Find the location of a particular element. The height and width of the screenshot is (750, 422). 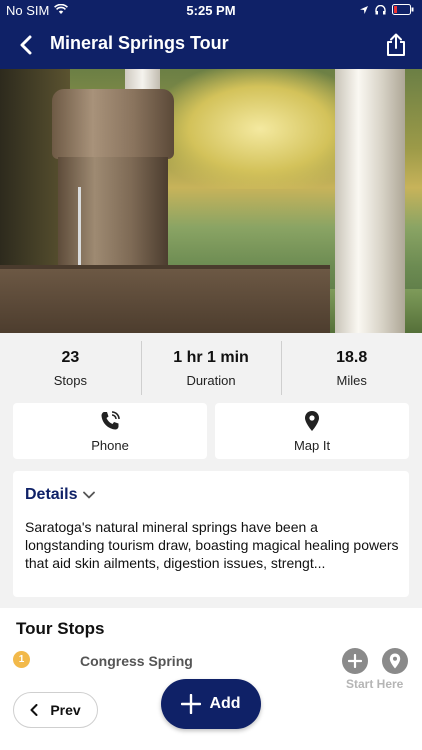

action-row: Phone Map It is located at coordinates (211, 437).